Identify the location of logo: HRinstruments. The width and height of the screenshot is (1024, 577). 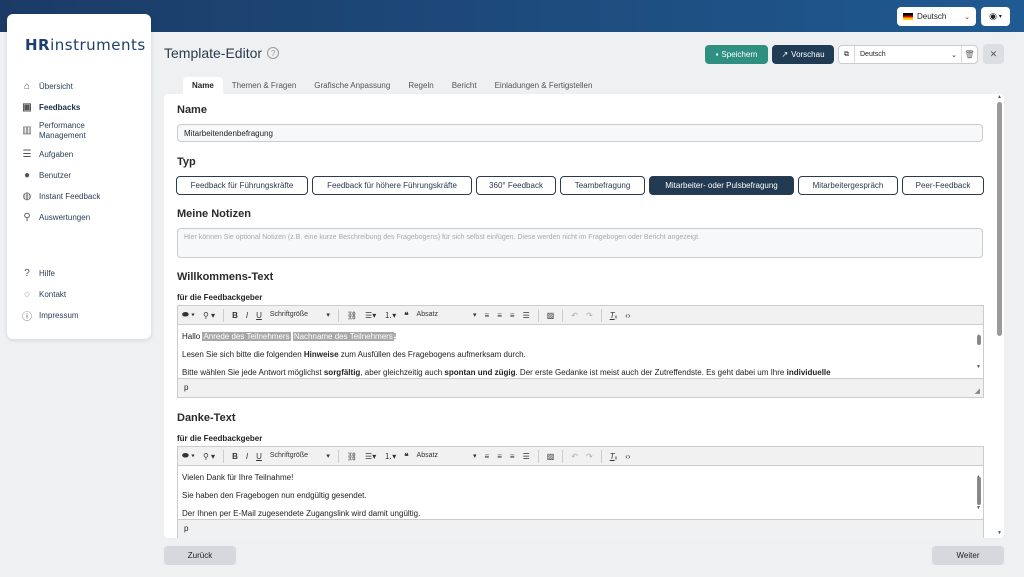
(85, 45).